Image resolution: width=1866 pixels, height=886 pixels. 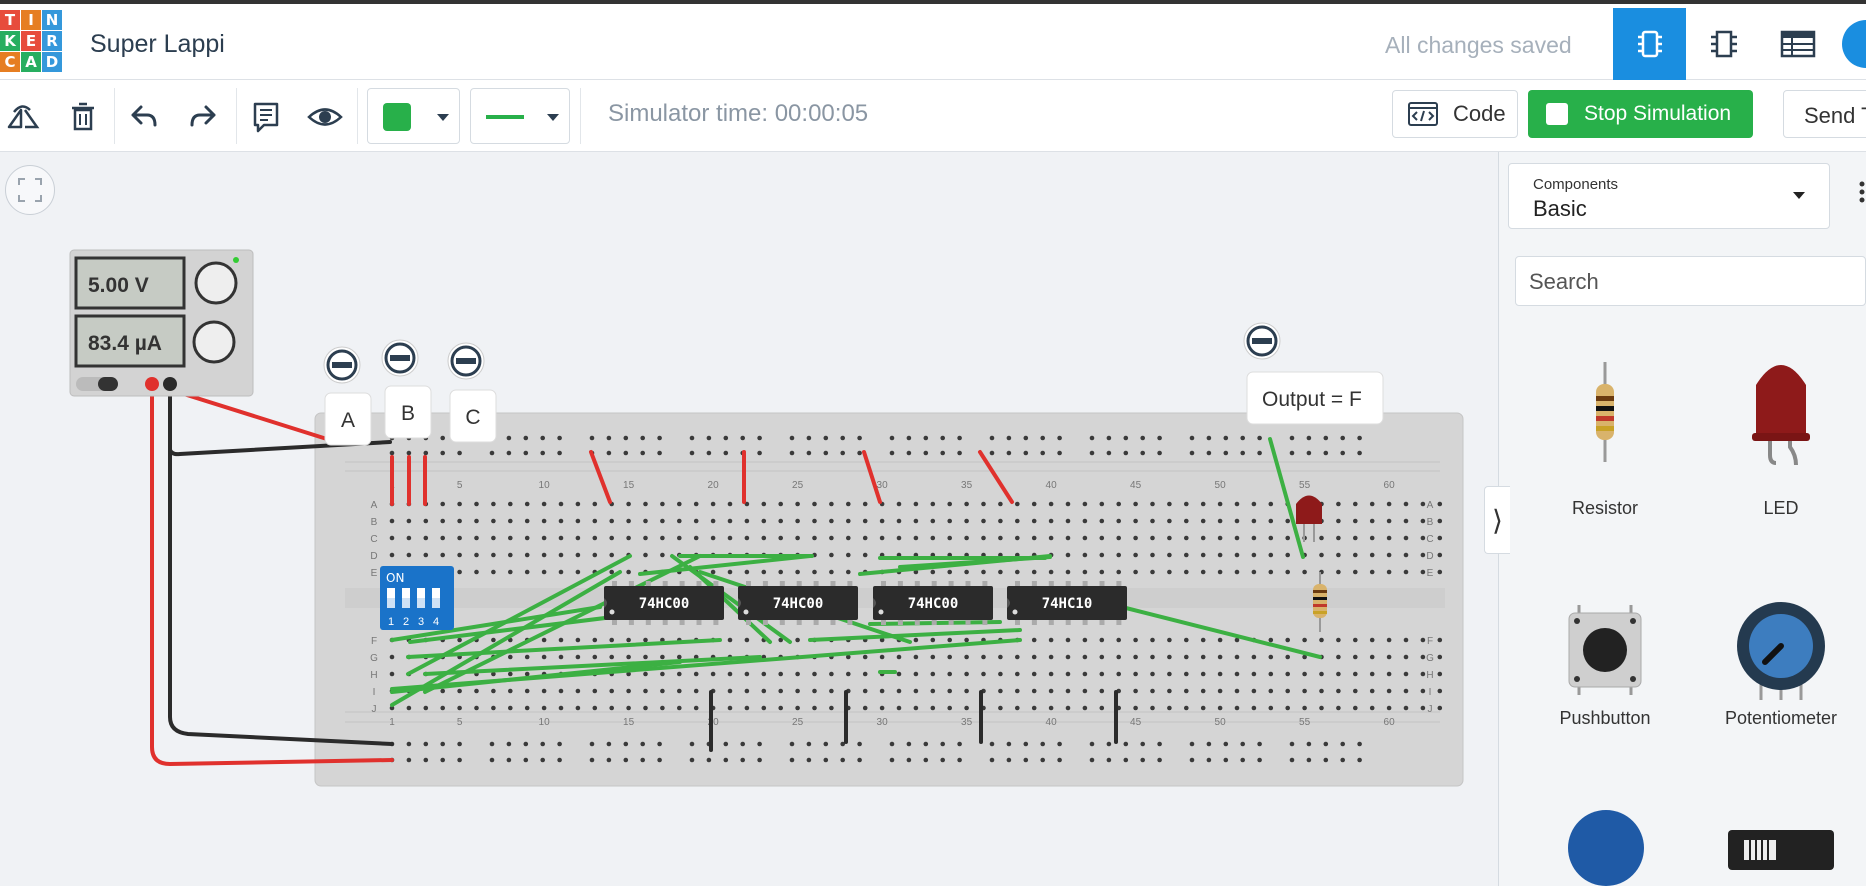 What do you see at coordinates (161, 323) in the screenshot?
I see `power-supply: 5.00 V 83.4 µA` at bounding box center [161, 323].